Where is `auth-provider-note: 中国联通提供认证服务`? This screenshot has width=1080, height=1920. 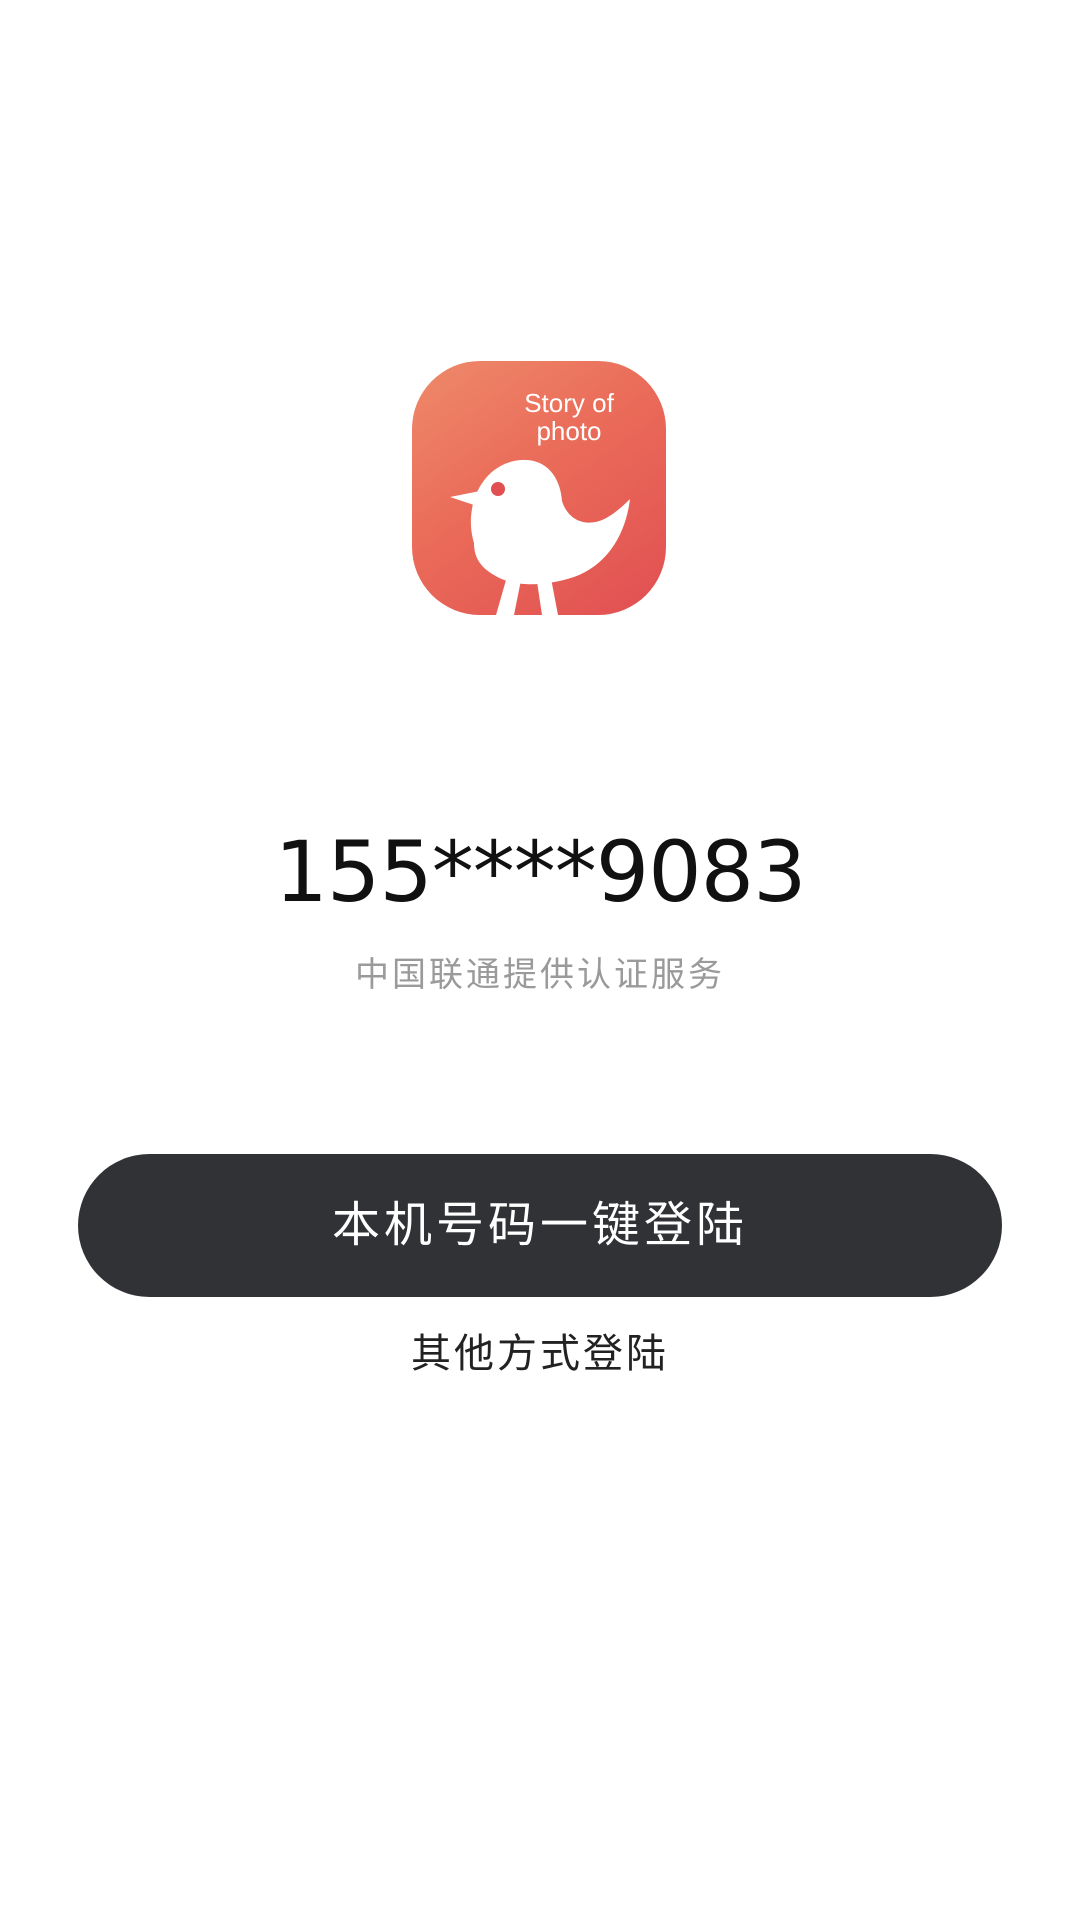
auth-provider-note: 中国联通提供认证服务 is located at coordinates (540, 975).